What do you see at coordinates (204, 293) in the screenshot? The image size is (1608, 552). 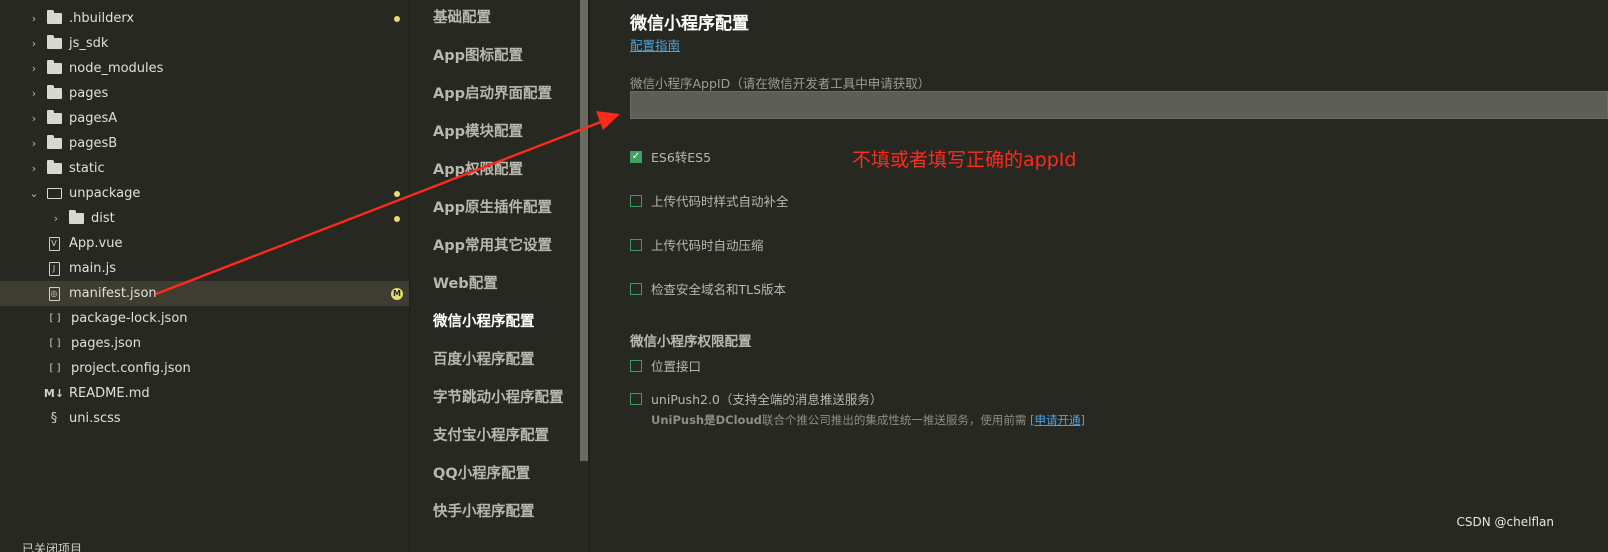 I see `tree-item: ◎ manifest.json M` at bounding box center [204, 293].